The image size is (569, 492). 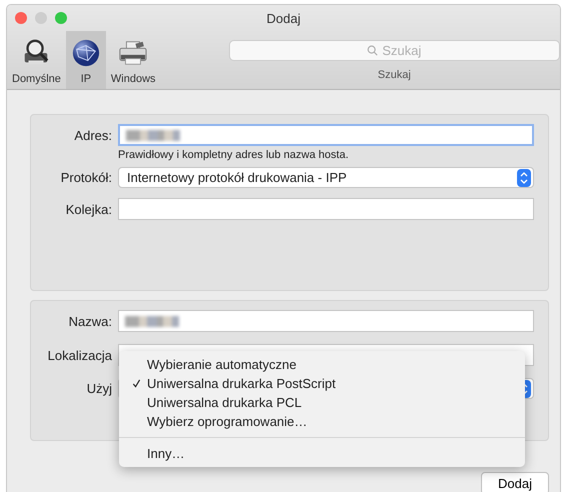 I want to click on menu-item: Uniwersalna drukarka PCL, so click(x=322, y=402).